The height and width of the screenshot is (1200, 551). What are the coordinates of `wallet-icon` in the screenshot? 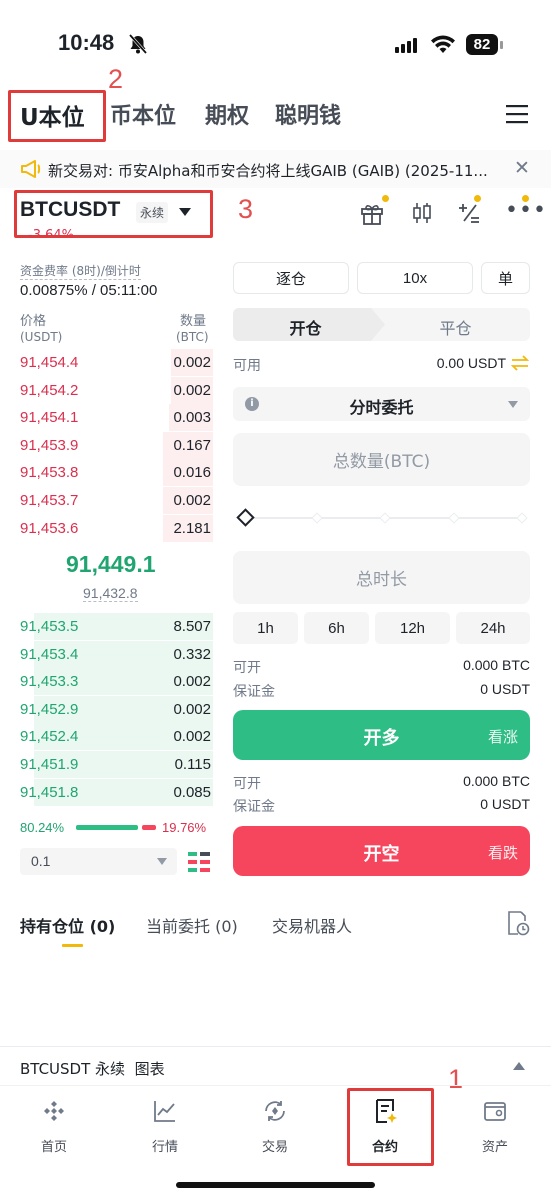 It's located at (495, 1111).